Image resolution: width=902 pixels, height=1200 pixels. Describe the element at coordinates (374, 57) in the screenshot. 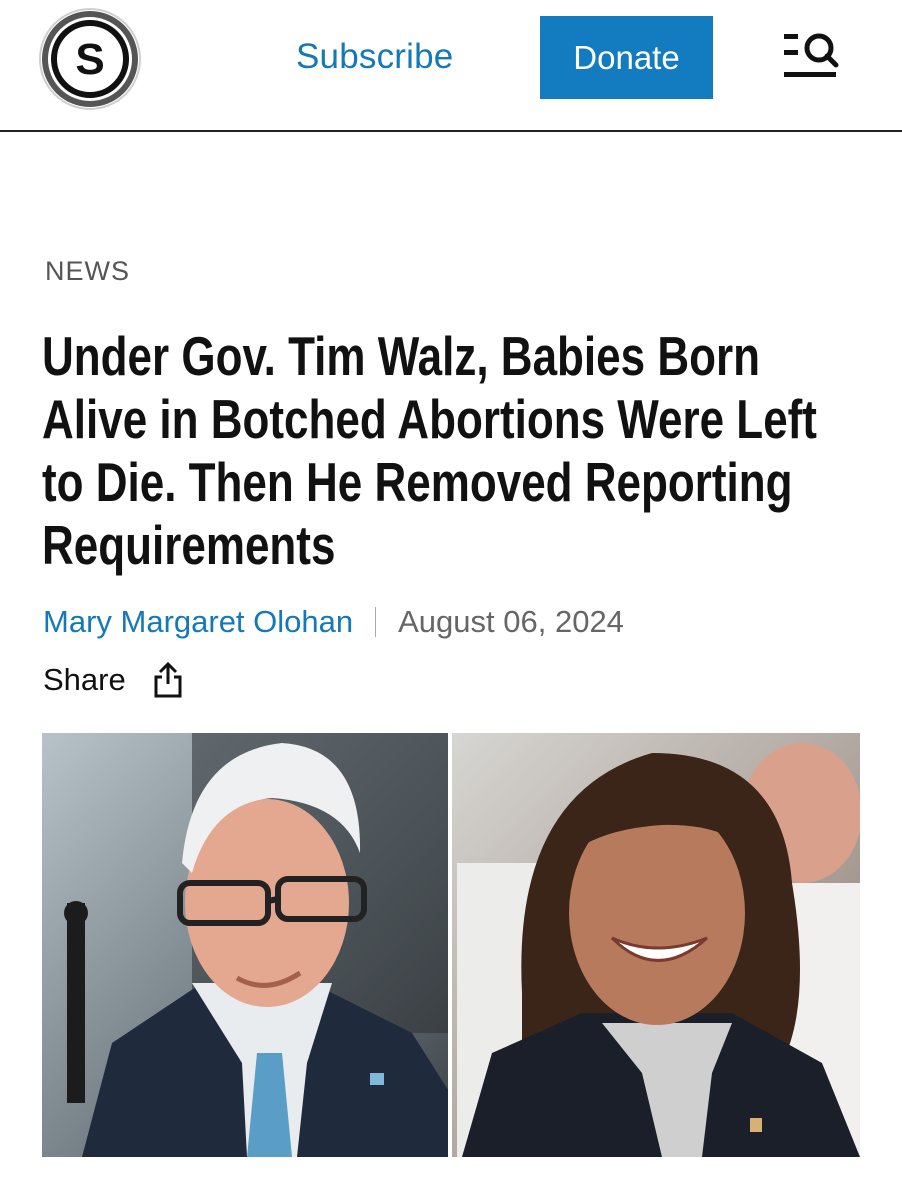

I see `subscribe-link: Subscribe` at that location.